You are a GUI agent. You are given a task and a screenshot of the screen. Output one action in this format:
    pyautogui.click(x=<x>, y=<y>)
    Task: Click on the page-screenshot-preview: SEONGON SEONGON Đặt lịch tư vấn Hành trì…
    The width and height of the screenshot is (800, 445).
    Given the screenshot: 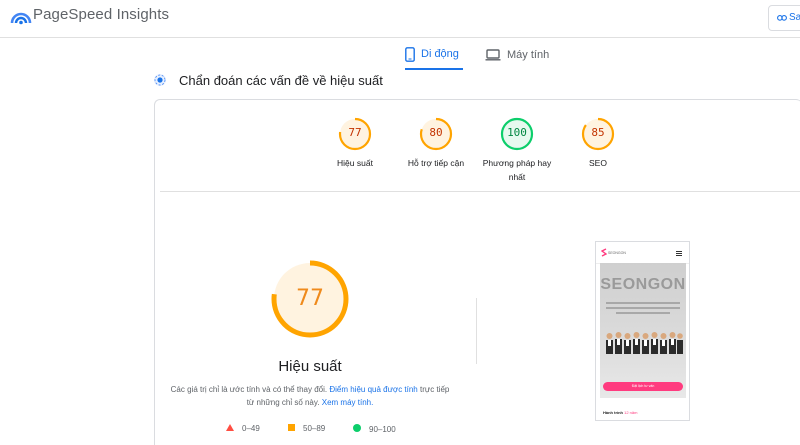 What is the action you would take?
    pyautogui.click(x=642, y=331)
    